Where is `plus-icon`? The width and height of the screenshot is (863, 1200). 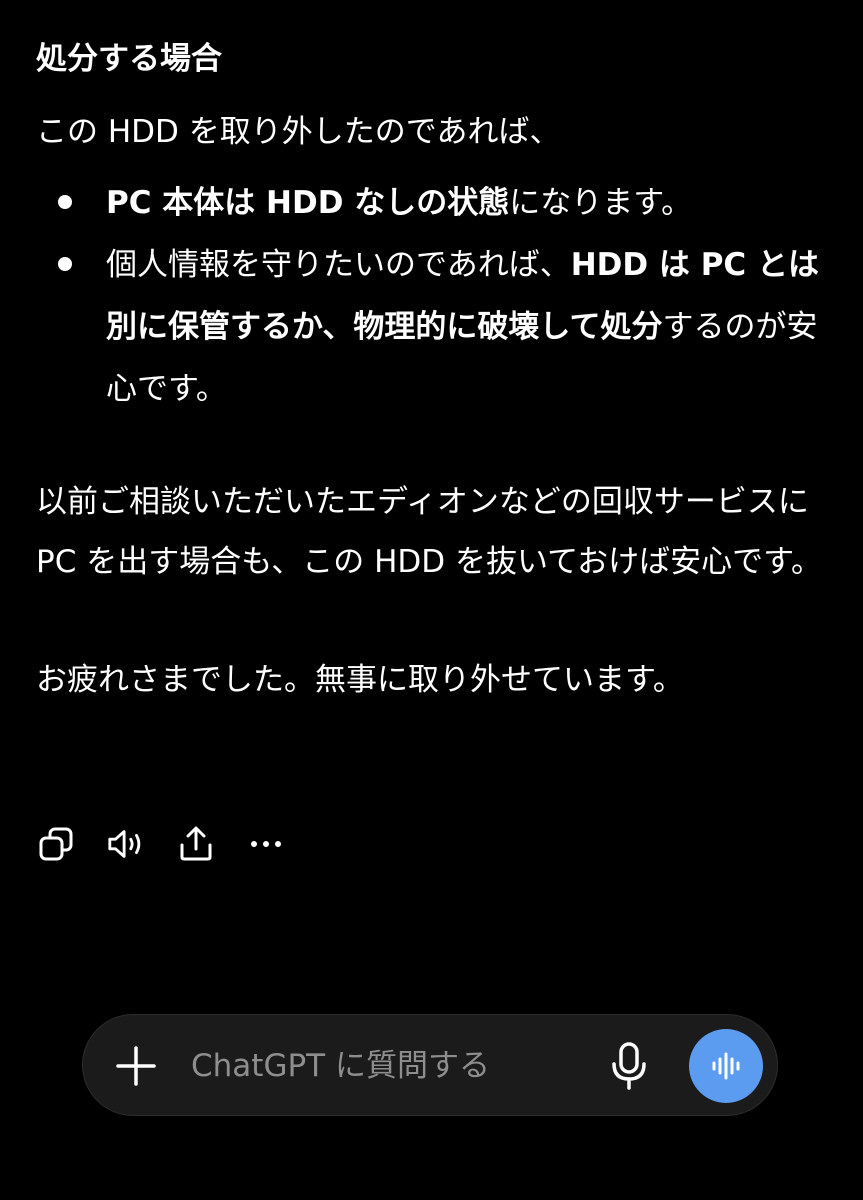 plus-icon is located at coordinates (136, 1066).